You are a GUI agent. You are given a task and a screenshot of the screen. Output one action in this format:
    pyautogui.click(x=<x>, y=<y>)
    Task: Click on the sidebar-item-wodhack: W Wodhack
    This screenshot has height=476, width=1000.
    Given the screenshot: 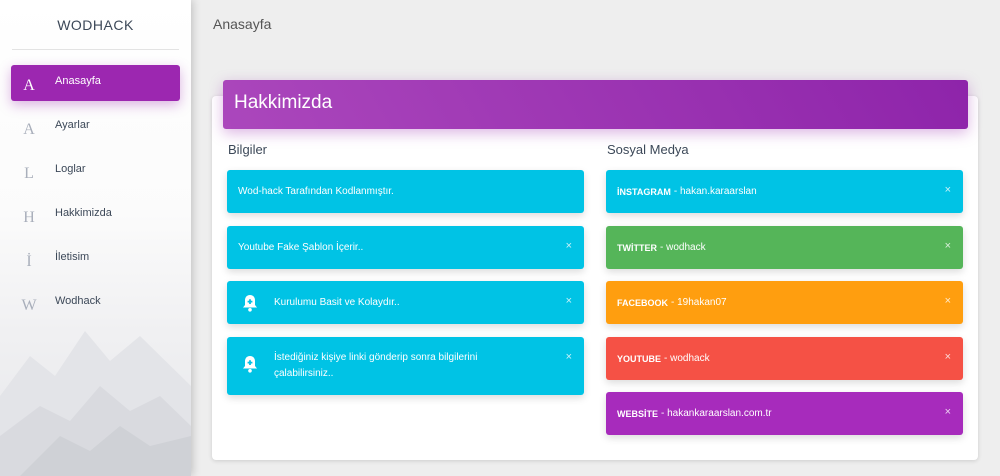 What is the action you would take?
    pyautogui.click(x=95, y=303)
    